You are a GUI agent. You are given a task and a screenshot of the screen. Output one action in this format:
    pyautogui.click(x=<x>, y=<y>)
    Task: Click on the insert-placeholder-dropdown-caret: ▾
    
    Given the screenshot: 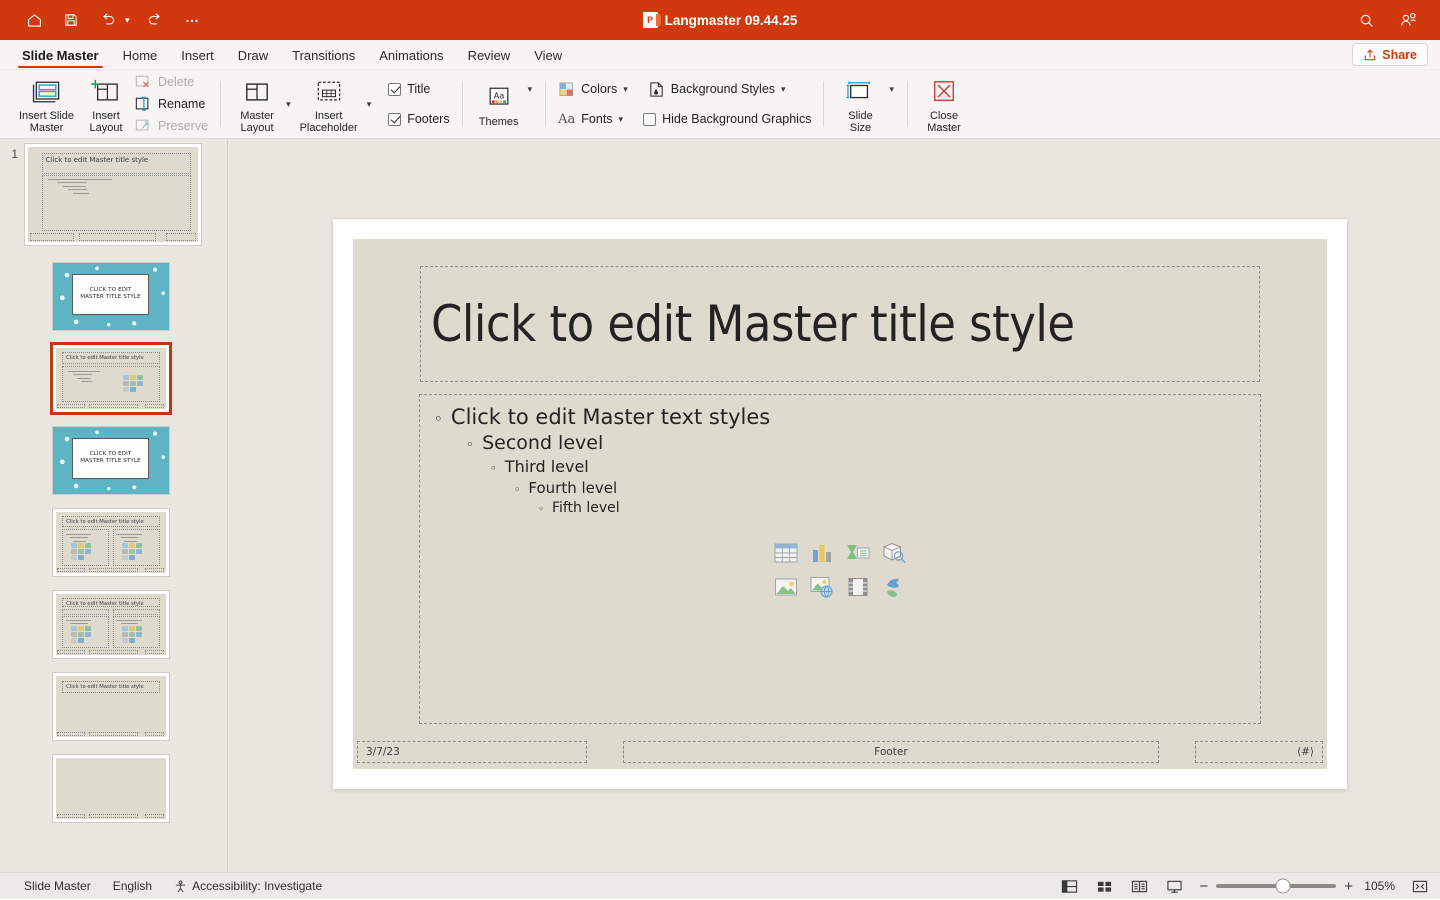 What is the action you would take?
    pyautogui.click(x=369, y=104)
    